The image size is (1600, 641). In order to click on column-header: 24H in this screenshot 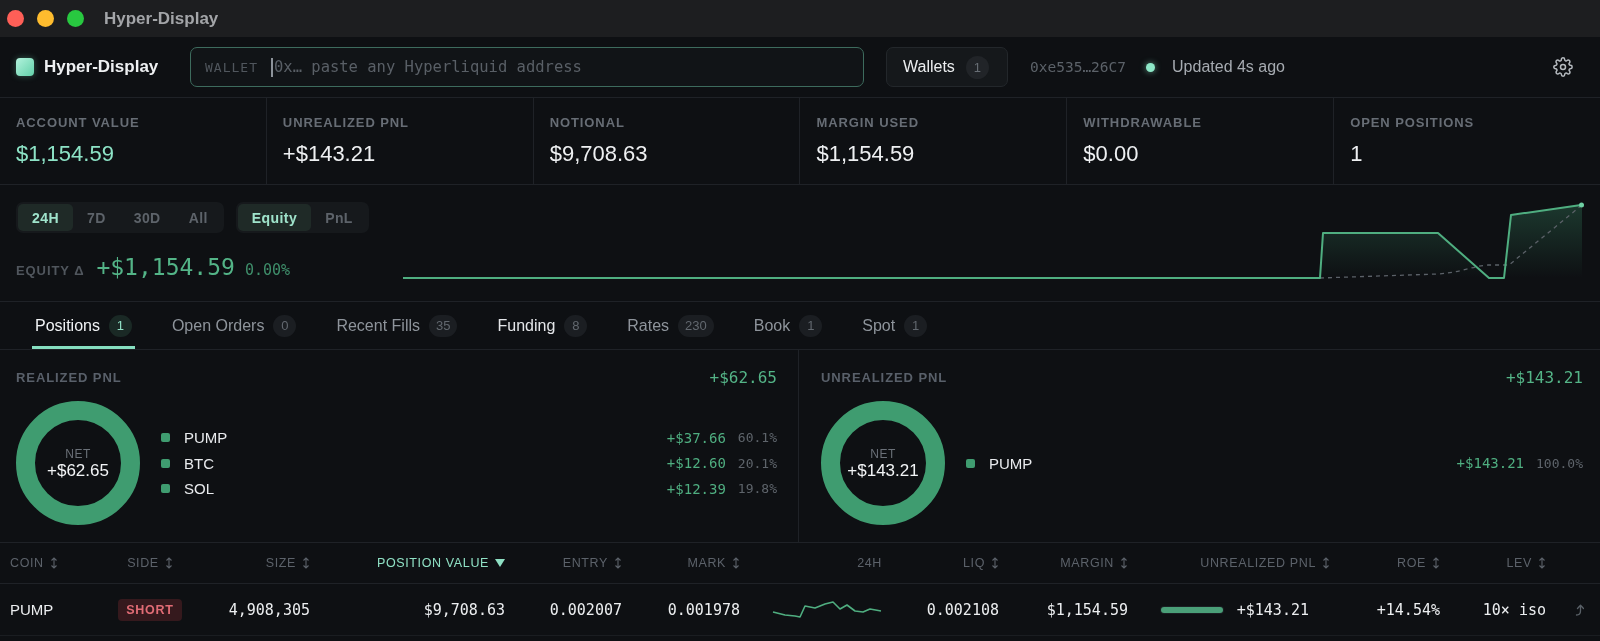, I will do `click(869, 563)`.